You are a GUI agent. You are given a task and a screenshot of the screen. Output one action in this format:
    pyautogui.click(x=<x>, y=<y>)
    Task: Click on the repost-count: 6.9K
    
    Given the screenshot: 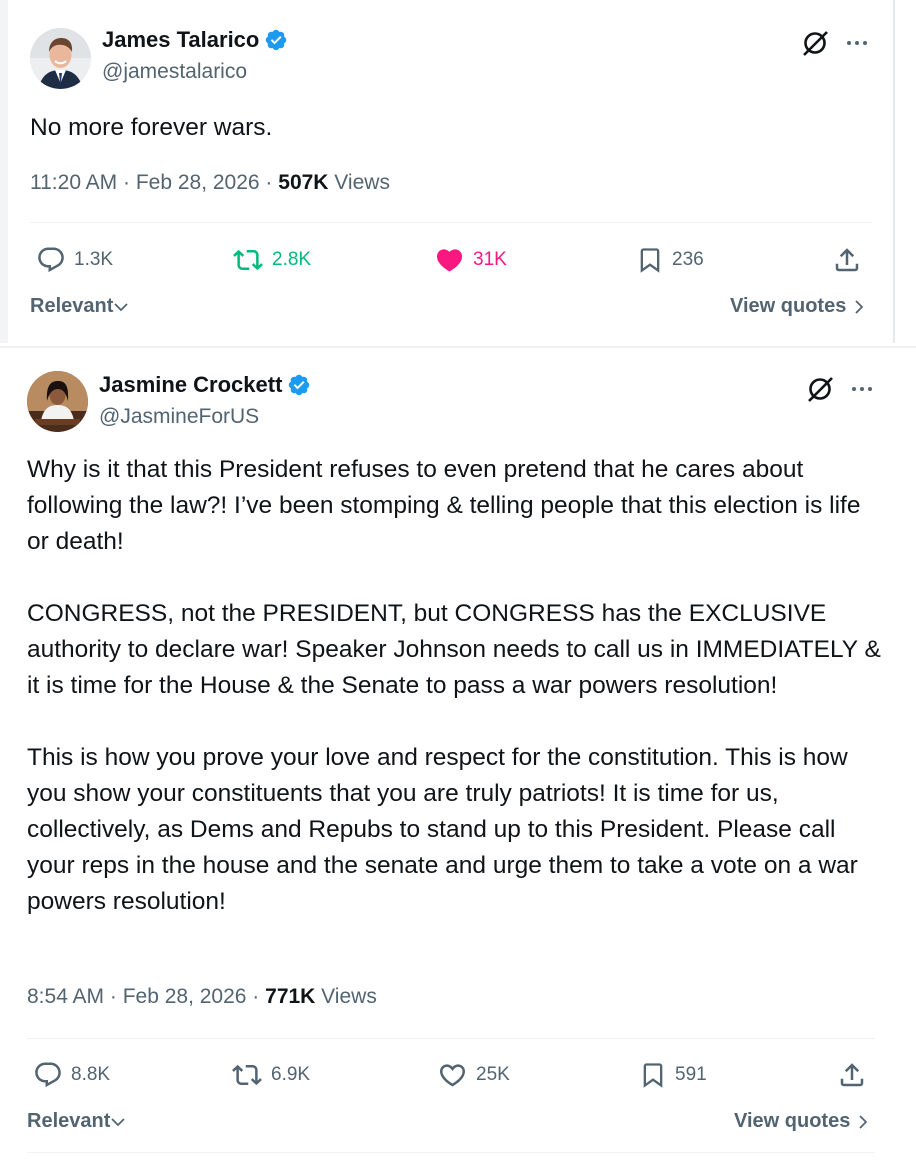 What is the action you would take?
    pyautogui.click(x=291, y=1074)
    